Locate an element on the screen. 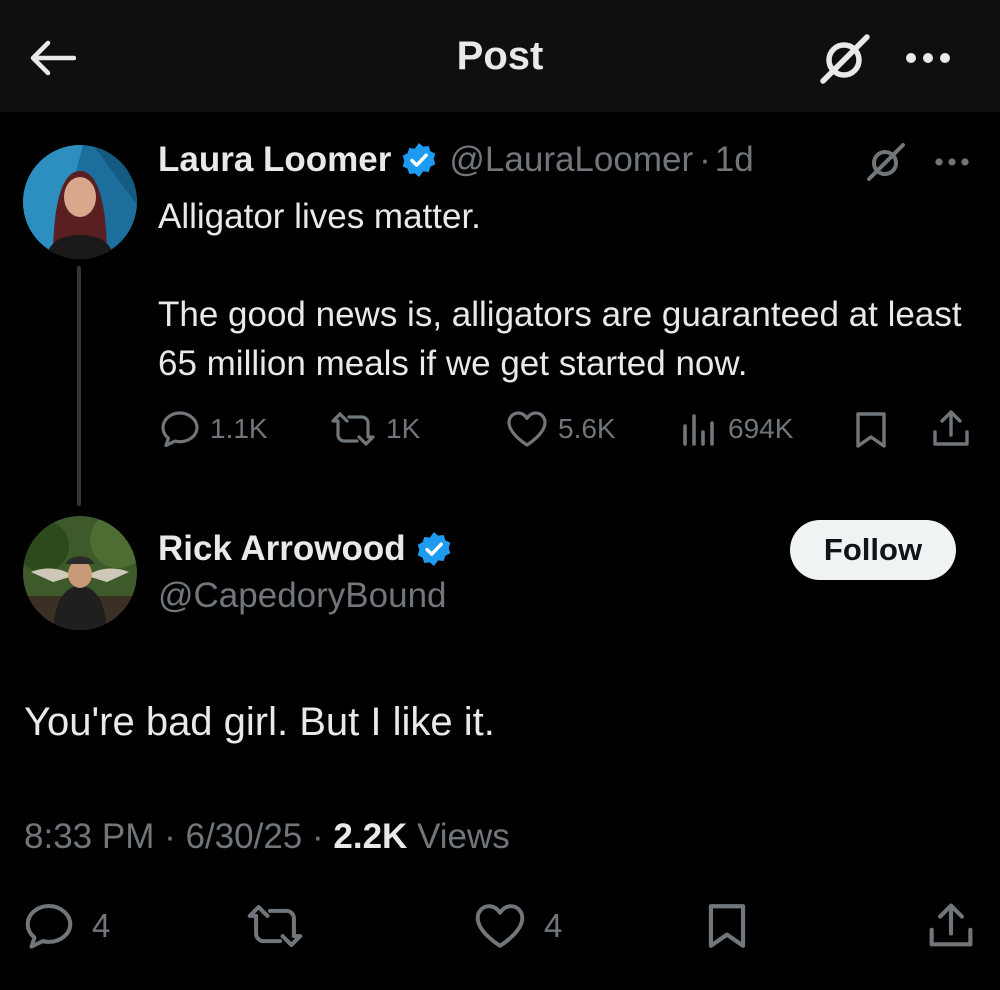 The height and width of the screenshot is (990, 1000). parent-post-header: Laura Loomer @LauraLoomer · 1d is located at coordinates (456, 160).